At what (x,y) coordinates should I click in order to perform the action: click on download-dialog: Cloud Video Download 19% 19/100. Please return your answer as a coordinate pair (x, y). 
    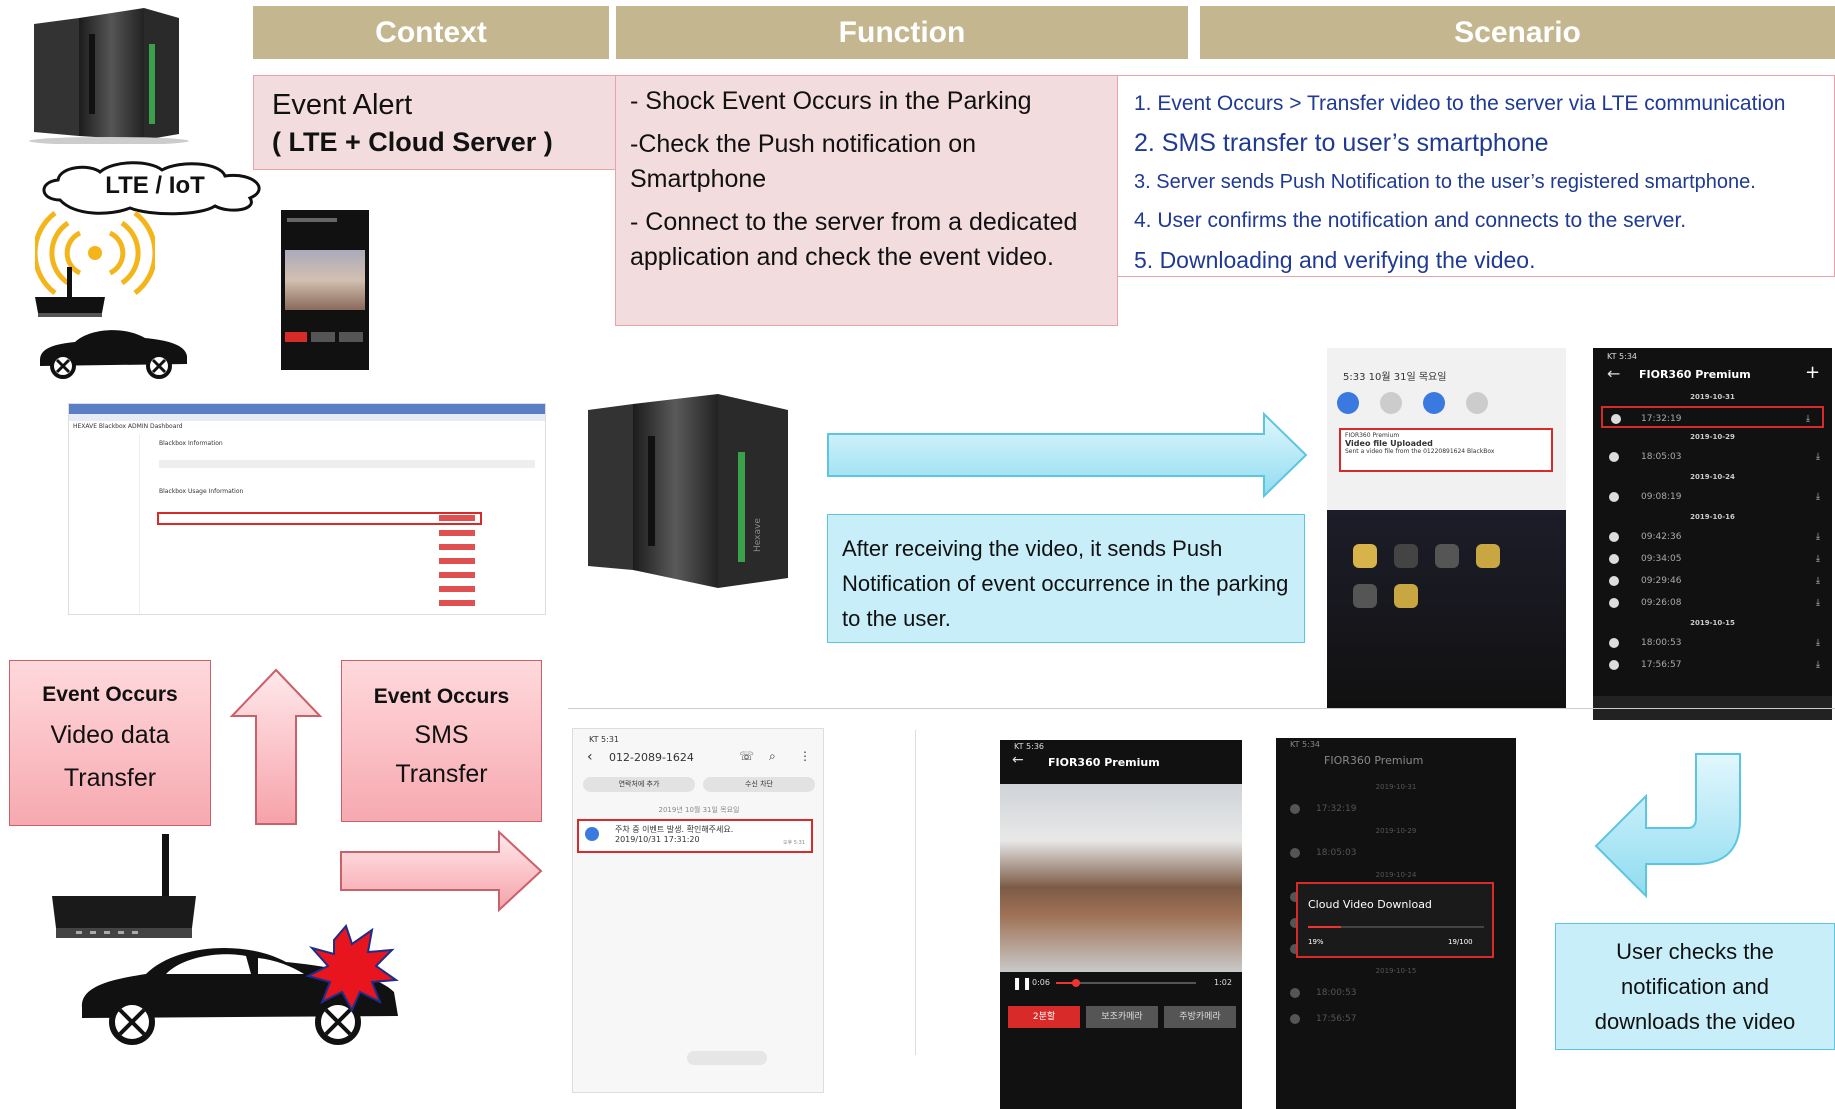
    Looking at the image, I should click on (1395, 920).